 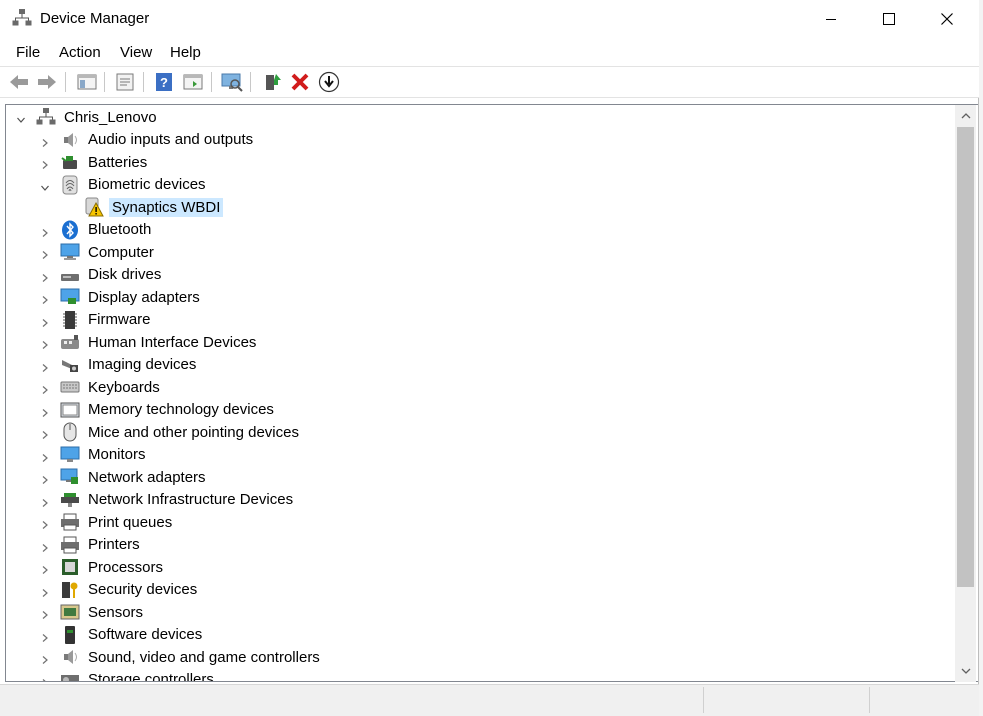 What do you see at coordinates (154, 207) in the screenshot?
I see `tree-device-synaptics-wbdi: Synaptics WBDI` at bounding box center [154, 207].